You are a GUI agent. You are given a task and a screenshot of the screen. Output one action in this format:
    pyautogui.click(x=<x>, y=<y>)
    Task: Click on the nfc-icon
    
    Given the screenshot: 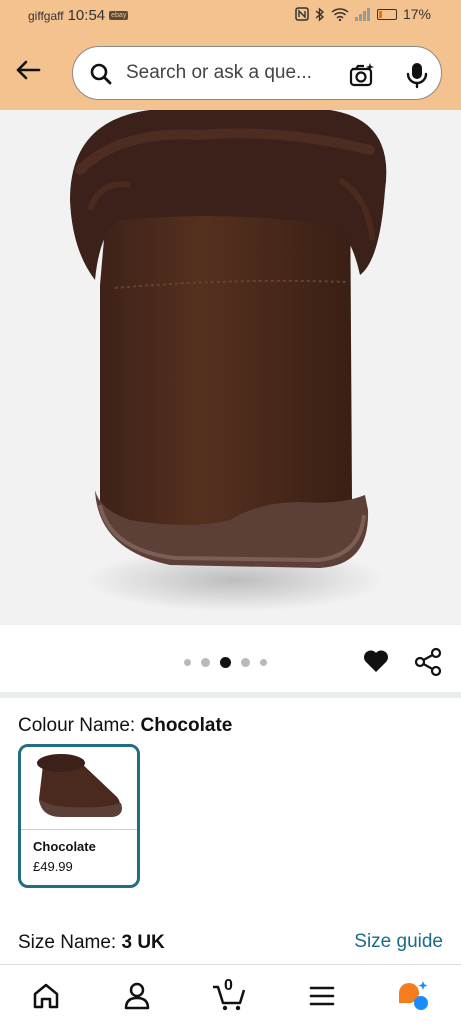 What is the action you would take?
    pyautogui.click(x=302, y=14)
    